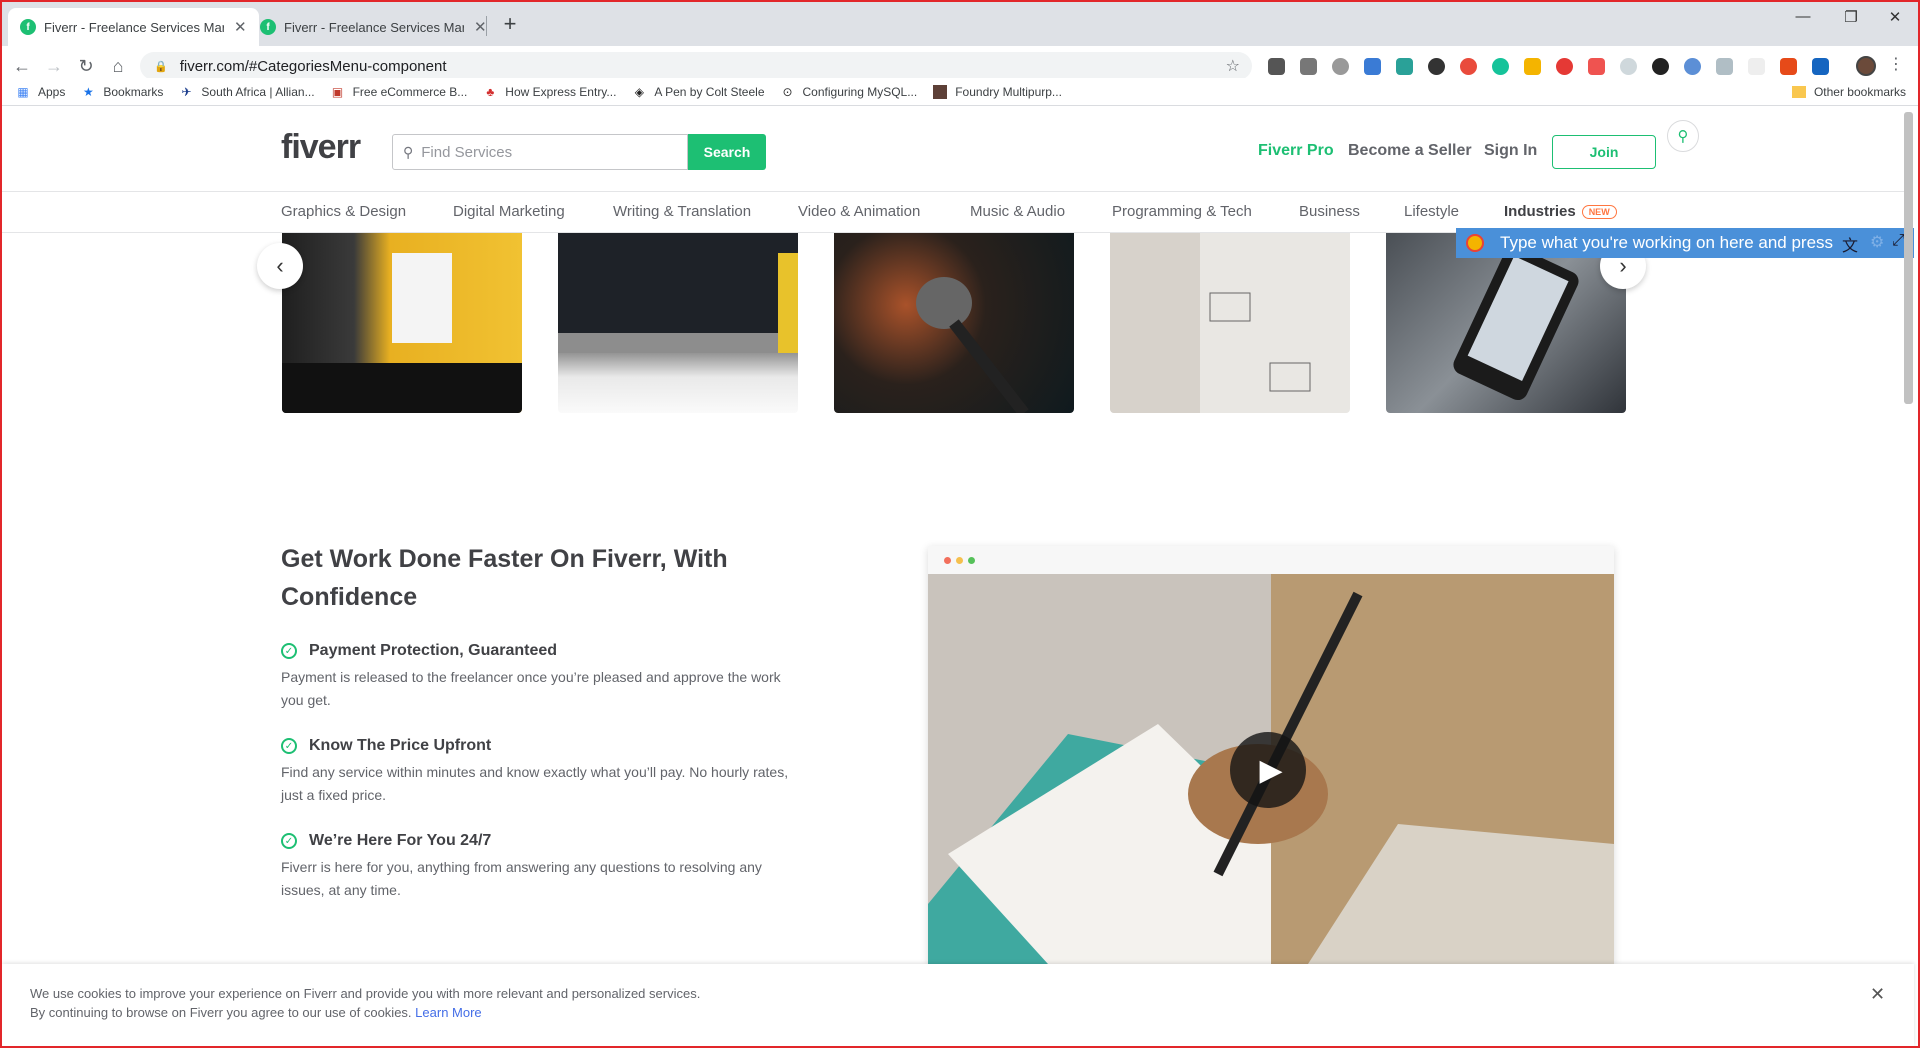 The image size is (1920, 1048). What do you see at coordinates (510, 24) in the screenshot?
I see `new-tab-button: +` at bounding box center [510, 24].